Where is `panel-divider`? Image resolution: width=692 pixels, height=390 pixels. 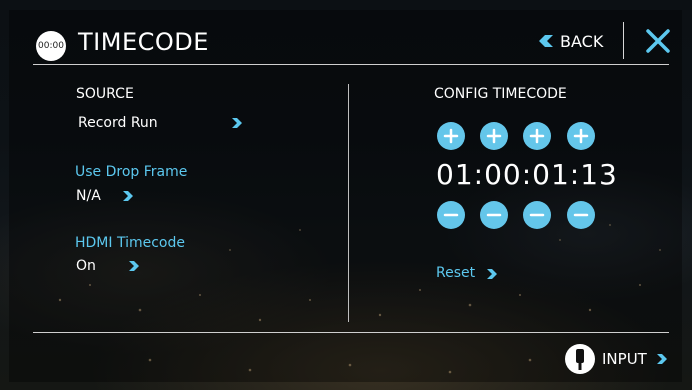 panel-divider is located at coordinates (348, 203).